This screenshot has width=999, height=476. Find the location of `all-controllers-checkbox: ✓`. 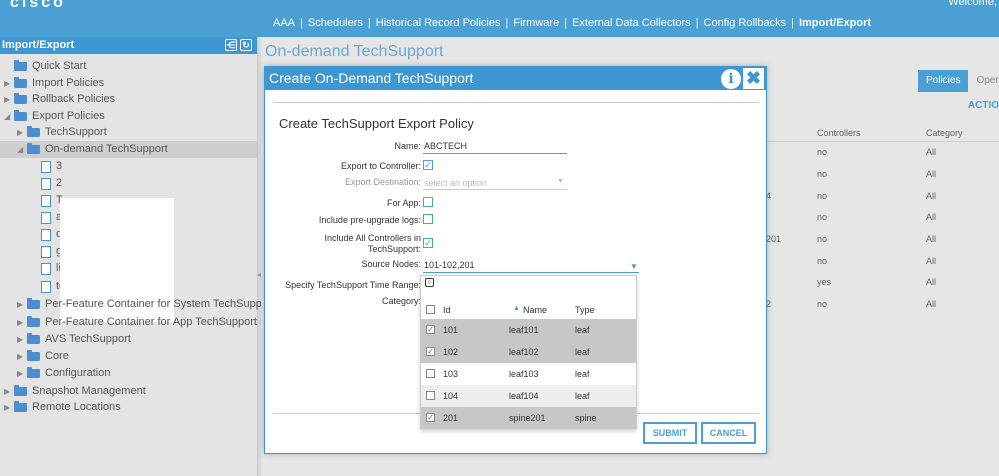

all-controllers-checkbox: ✓ is located at coordinates (428, 243).